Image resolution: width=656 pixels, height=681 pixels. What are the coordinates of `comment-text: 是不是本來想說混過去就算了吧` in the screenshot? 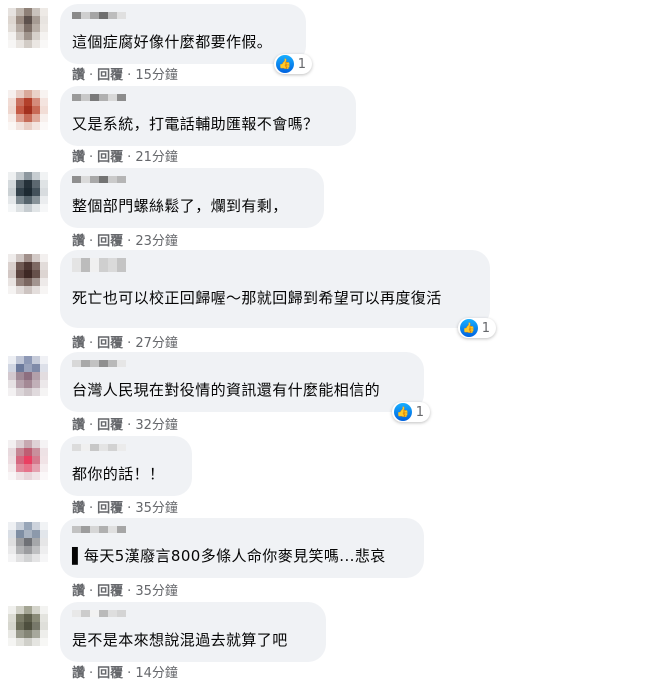 It's located at (180, 640).